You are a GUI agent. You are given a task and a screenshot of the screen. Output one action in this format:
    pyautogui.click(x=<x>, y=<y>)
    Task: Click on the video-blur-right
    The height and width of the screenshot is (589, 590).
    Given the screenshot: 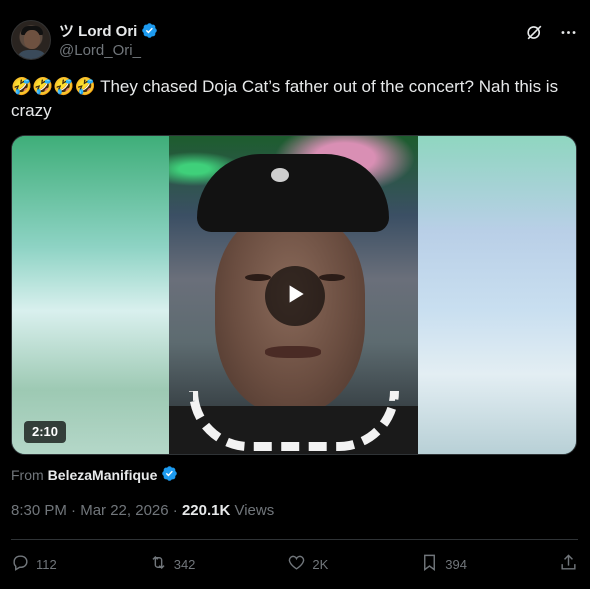 What is the action you would take?
    pyautogui.click(x=497, y=295)
    